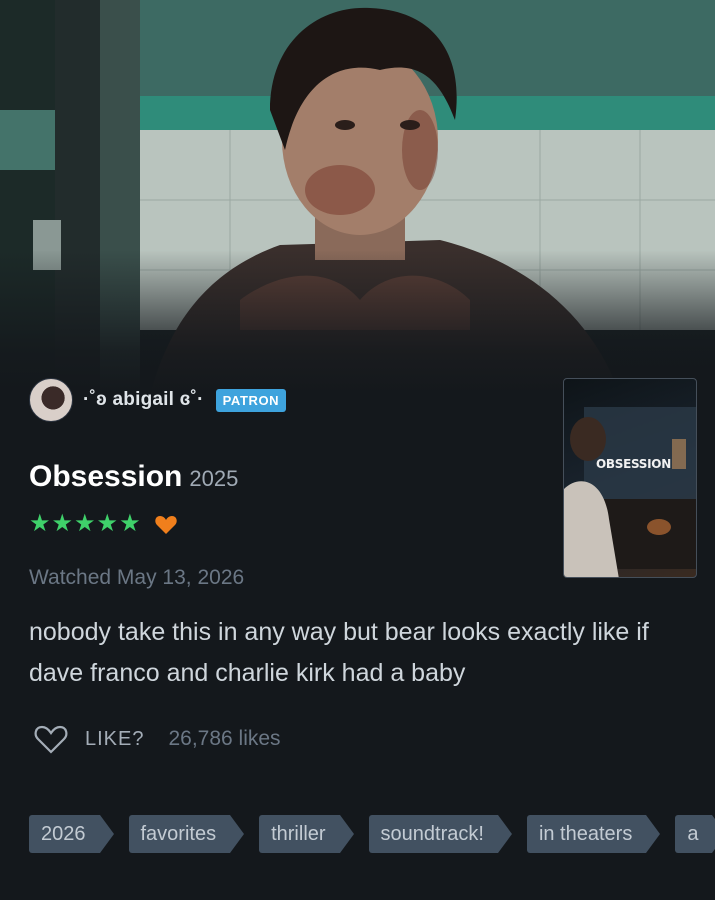  Describe the element at coordinates (71, 834) in the screenshot. I see `tag: 2026` at that location.